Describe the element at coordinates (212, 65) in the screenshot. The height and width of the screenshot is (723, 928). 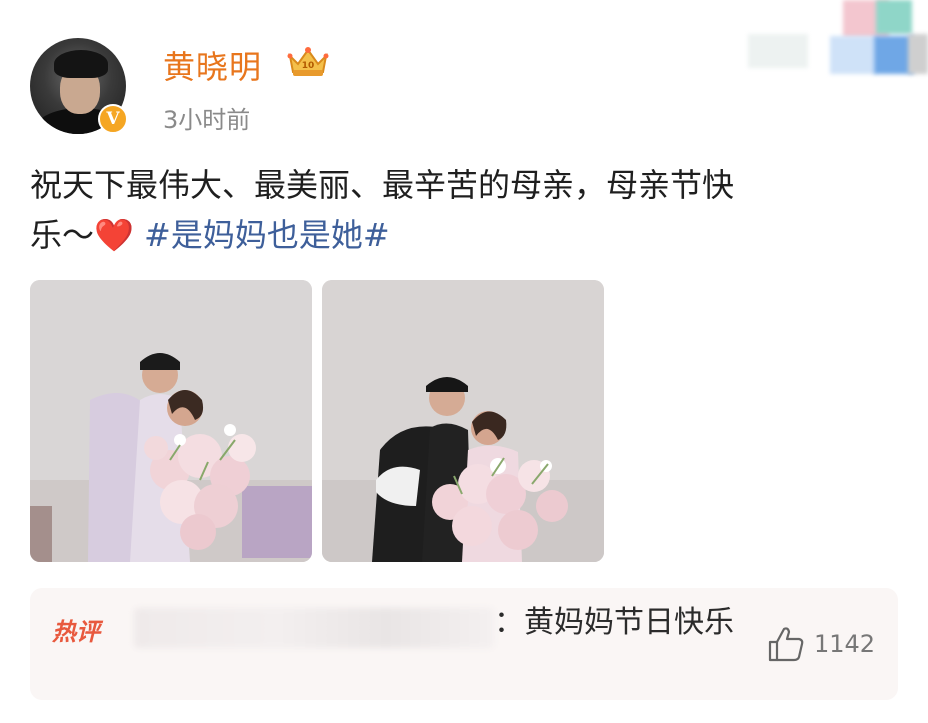
I see `author-name: 黄晓明` at that location.